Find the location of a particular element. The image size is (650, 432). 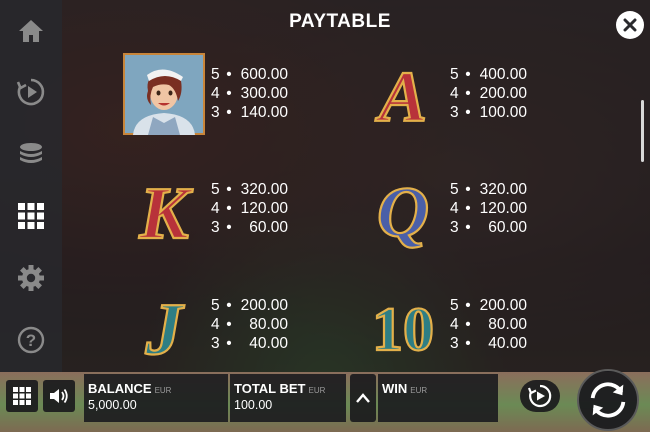

a-payouts: 5 • 400.00 4 • 200.00 3 • 100.00 is located at coordinates (488, 93).